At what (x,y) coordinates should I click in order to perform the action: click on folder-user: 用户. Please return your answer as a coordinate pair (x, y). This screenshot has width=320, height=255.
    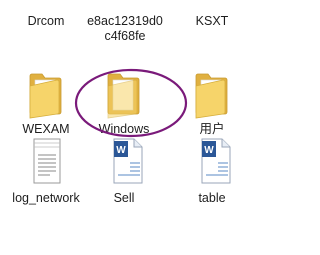
    Looking at the image, I should click on (211, 102).